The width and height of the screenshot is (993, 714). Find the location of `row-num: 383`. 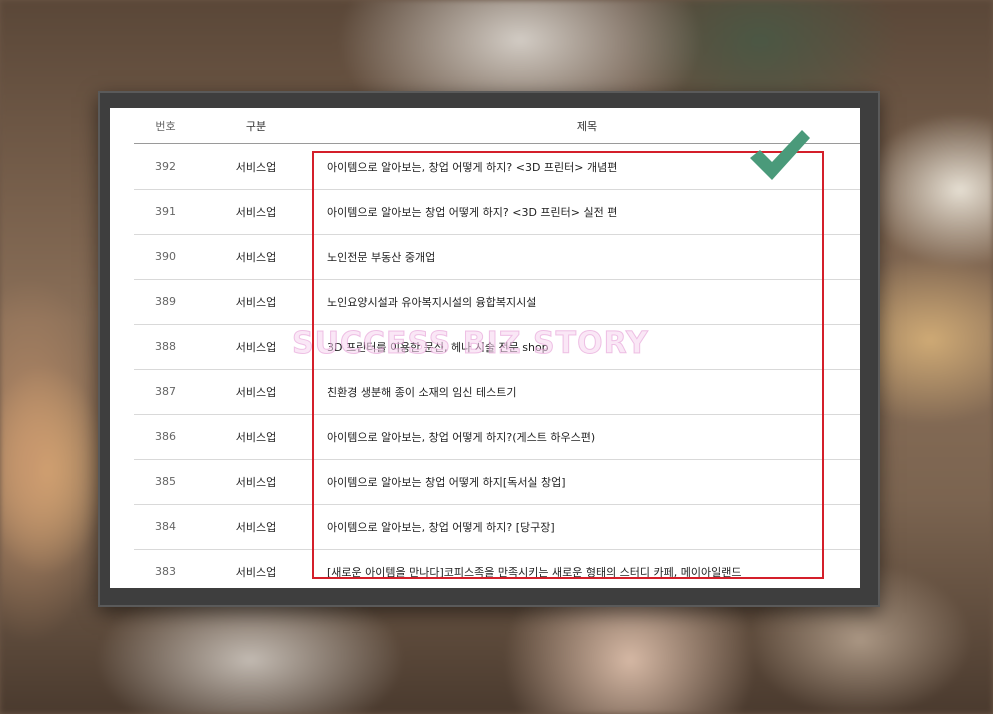

row-num: 383 is located at coordinates (165, 571).